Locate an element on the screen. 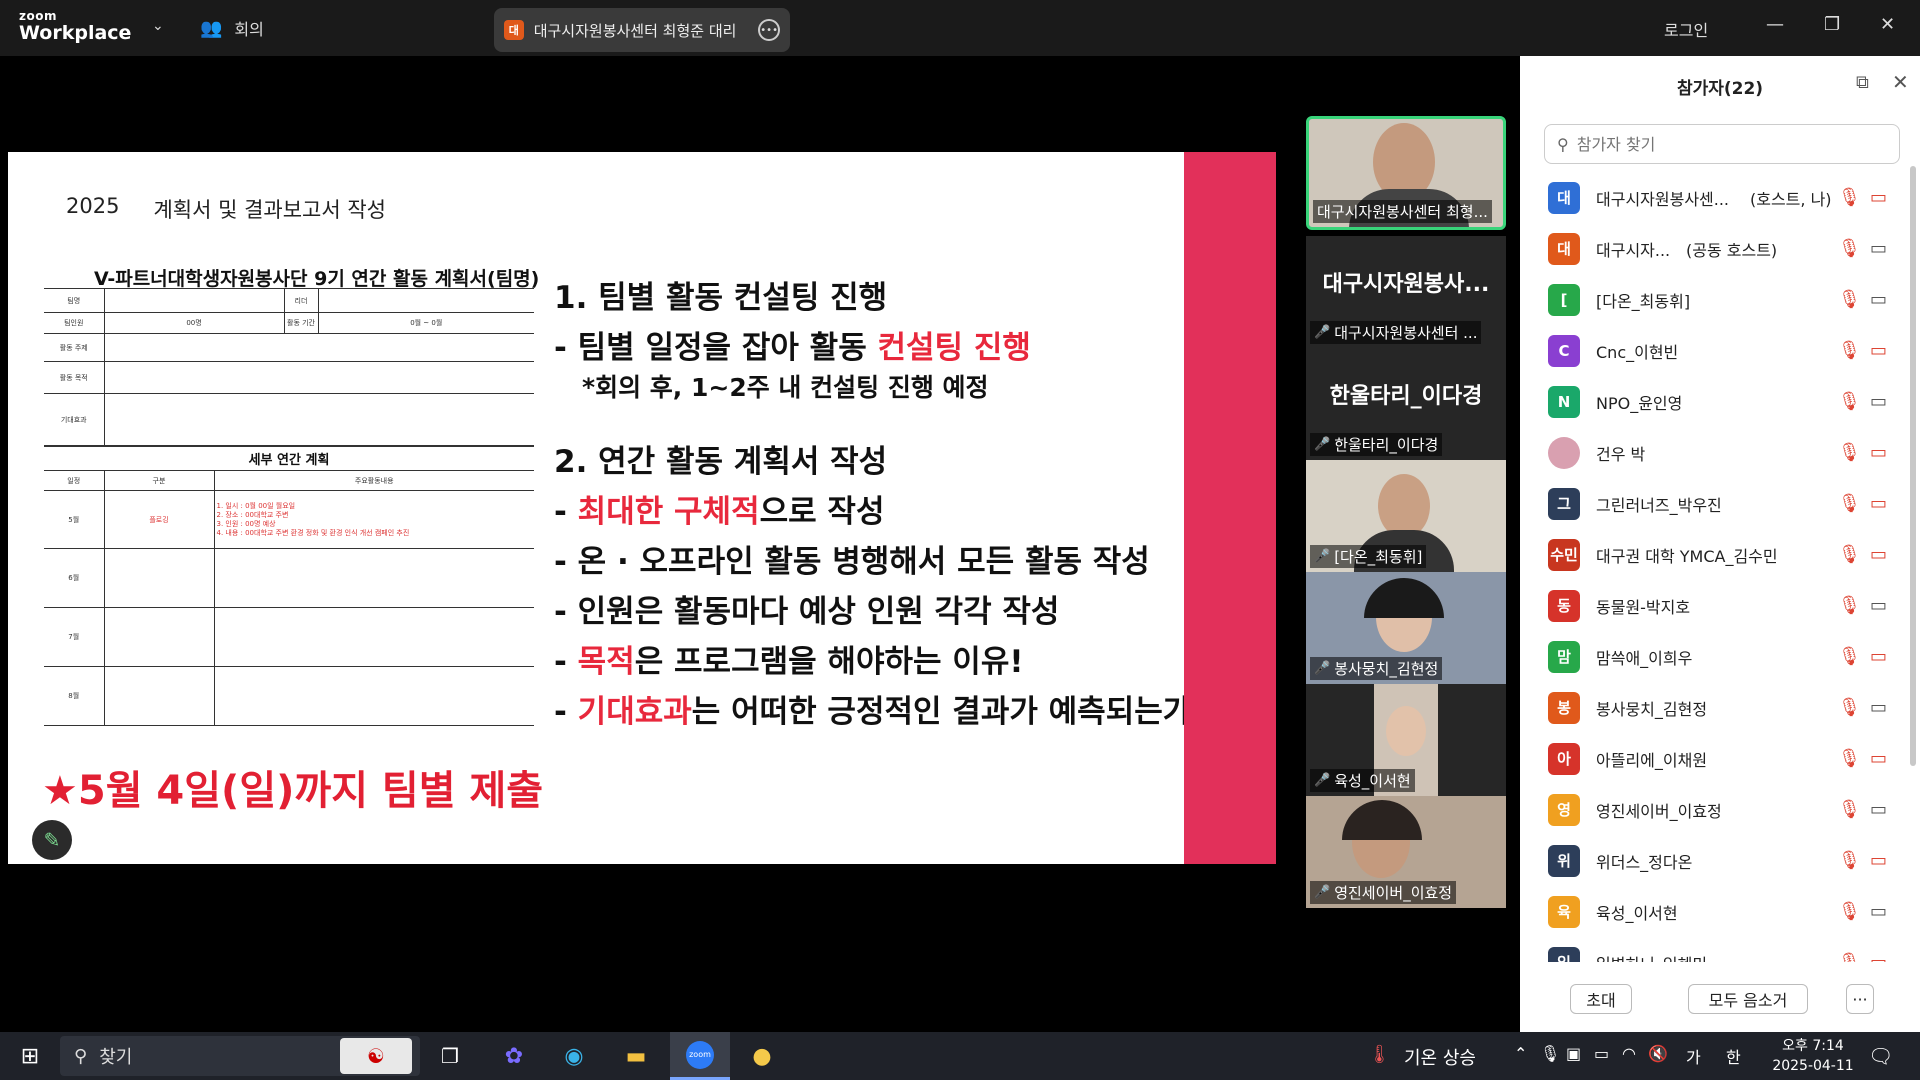  participant-row: 봉 봉사뭉치_김현정 🎙 ▭ is located at coordinates (1716, 707).